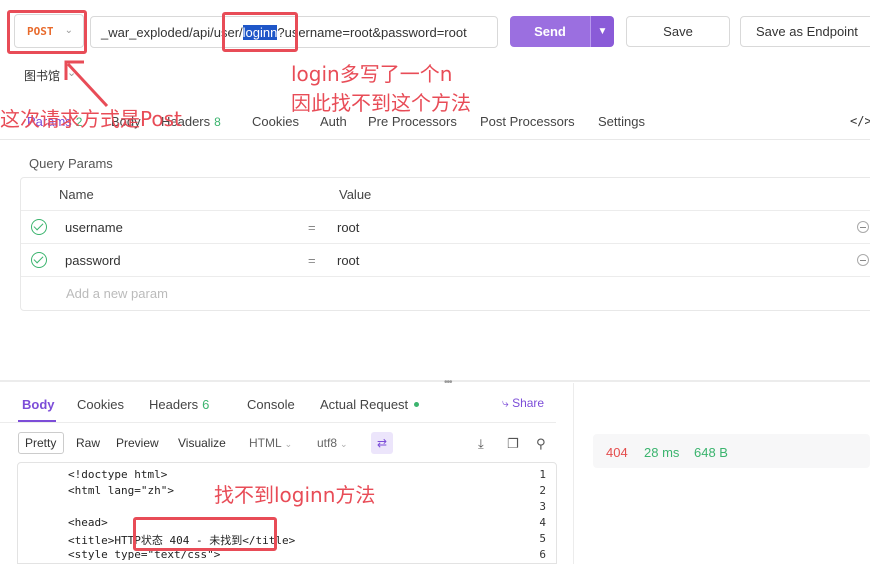 The width and height of the screenshot is (870, 564). Describe the element at coordinates (295, 495) in the screenshot. I see `annotation-response-note: 找不到loginn方法` at that location.